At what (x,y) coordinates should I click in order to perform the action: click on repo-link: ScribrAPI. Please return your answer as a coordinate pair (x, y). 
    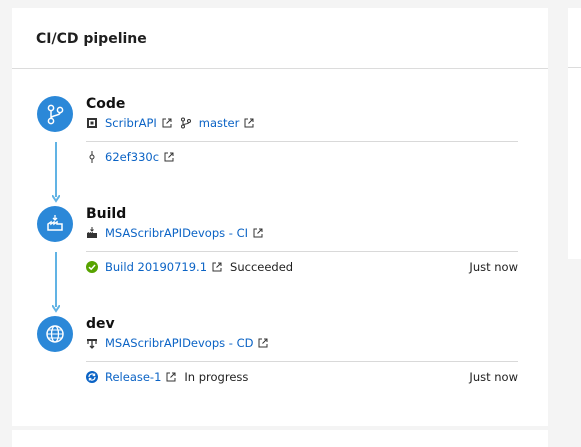
    Looking at the image, I should click on (131, 123).